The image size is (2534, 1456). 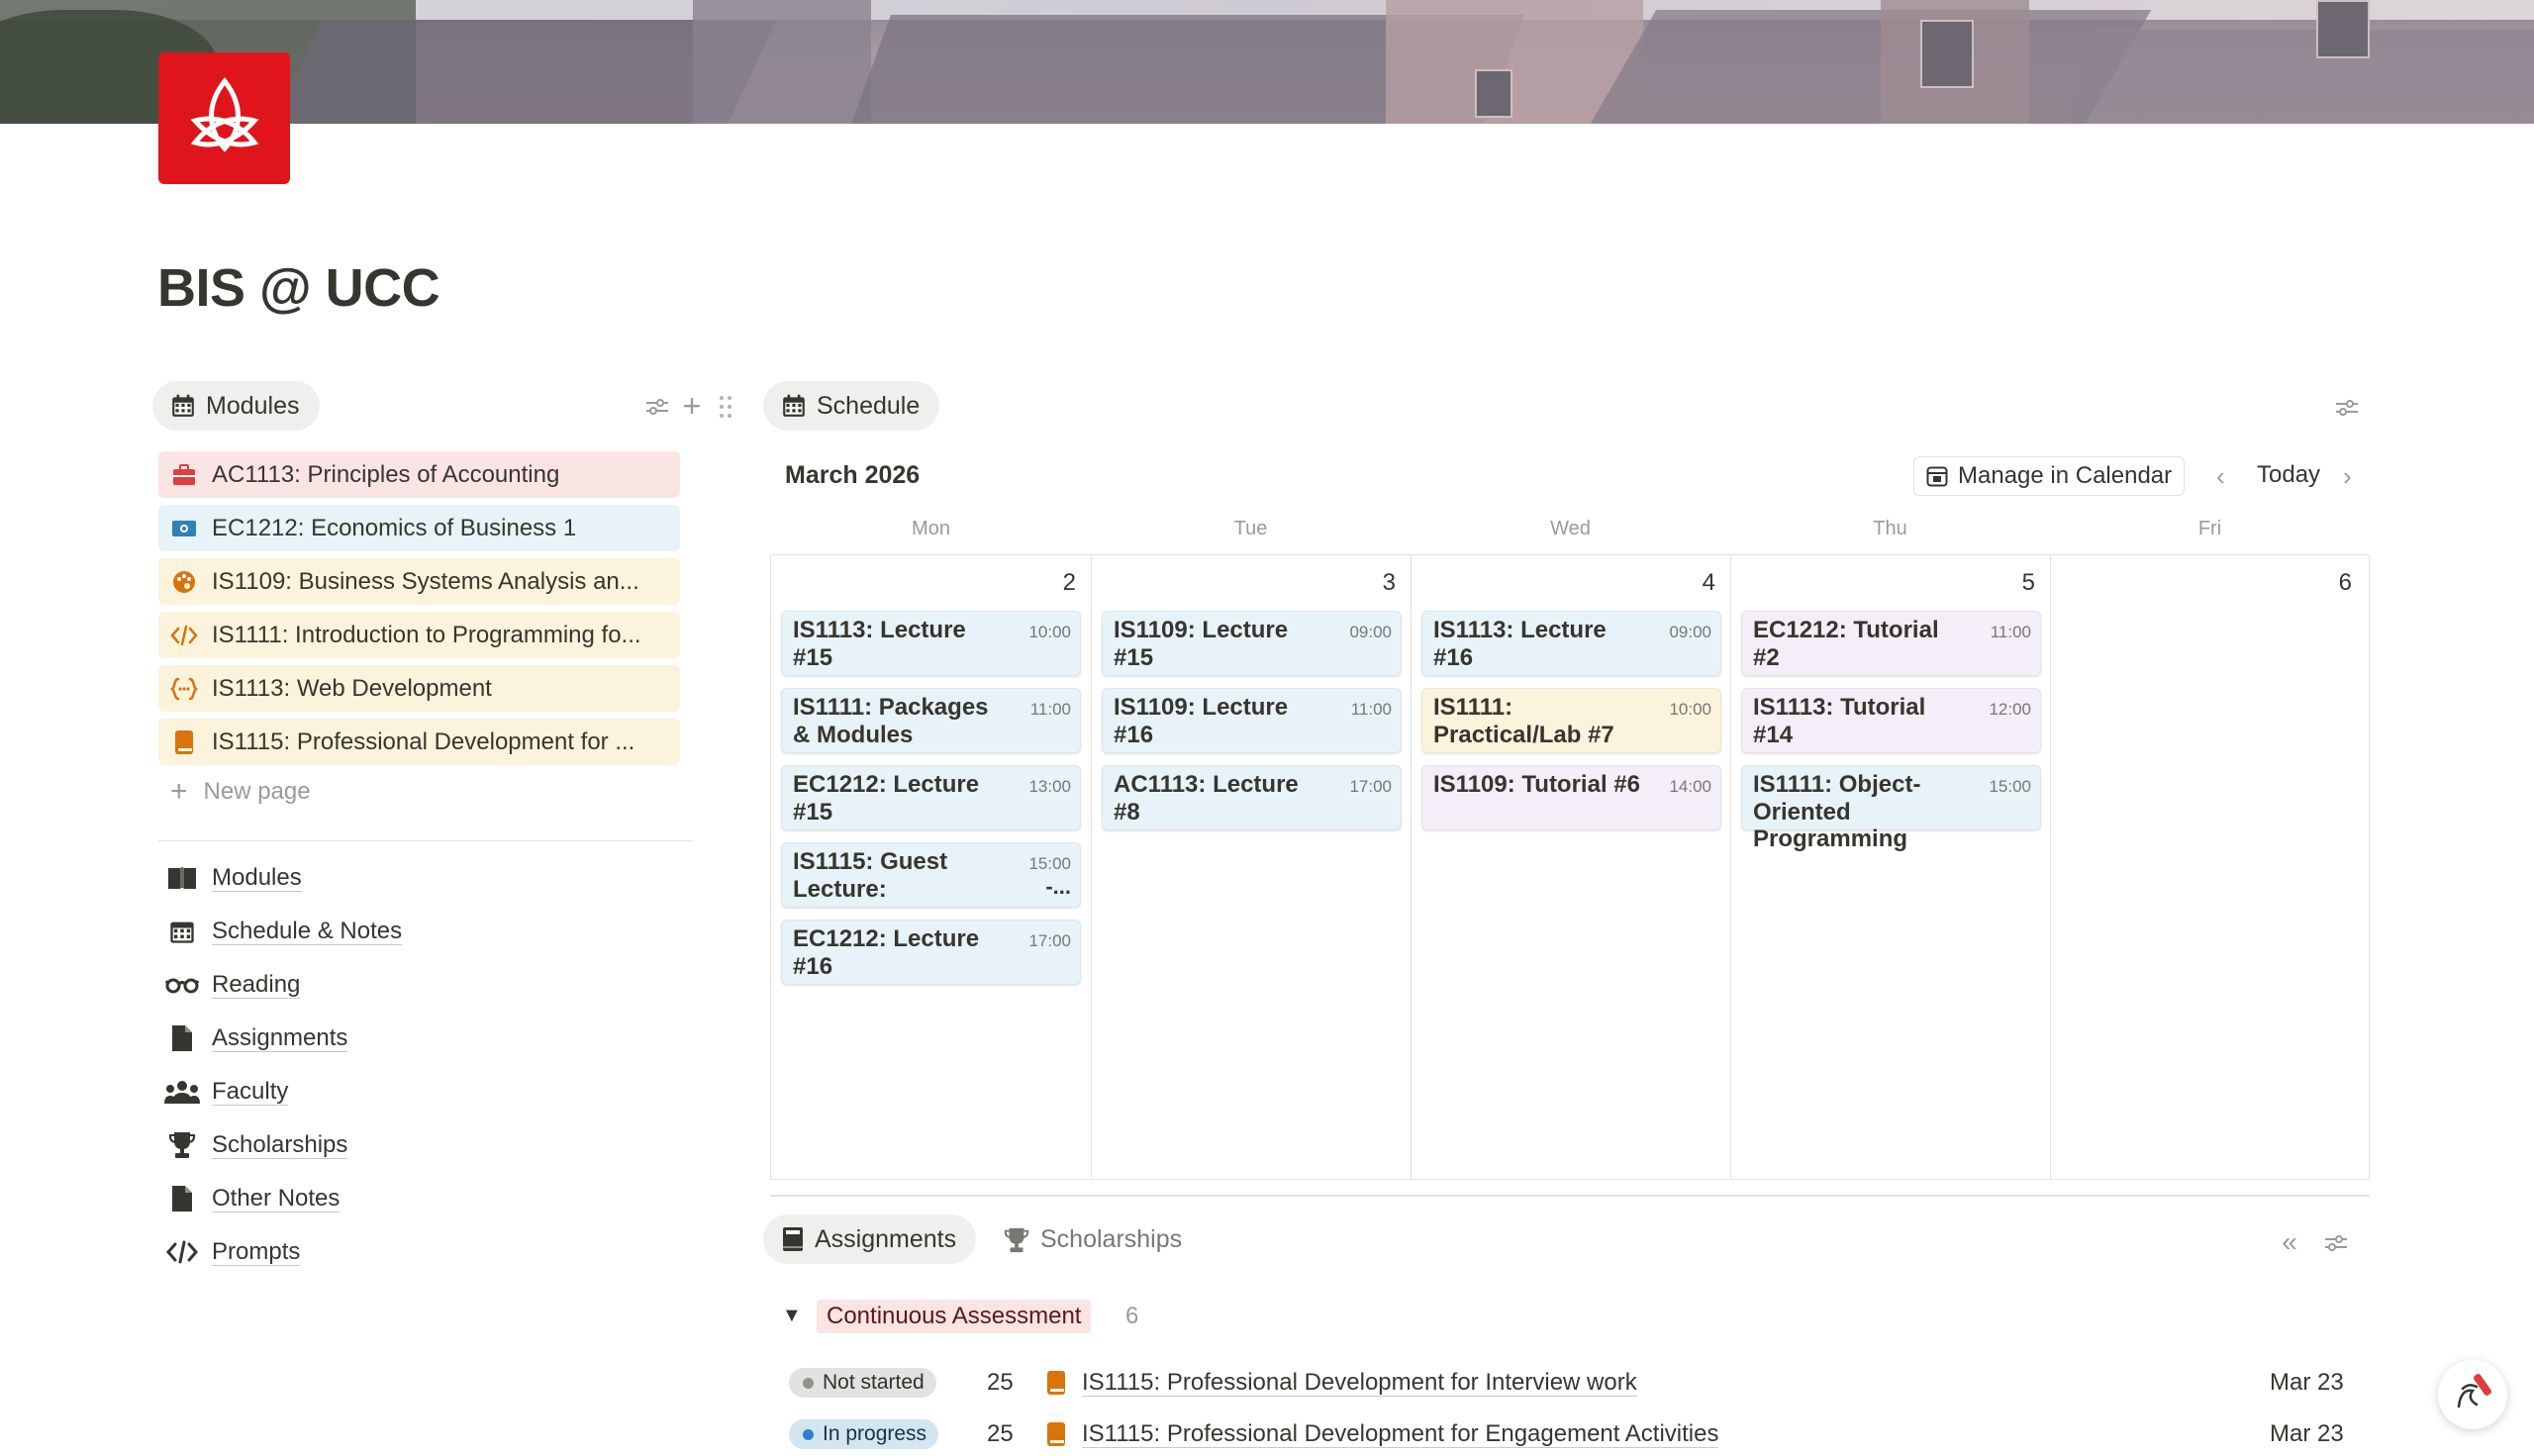 I want to click on schedule-settings-icon, so click(x=2347, y=408).